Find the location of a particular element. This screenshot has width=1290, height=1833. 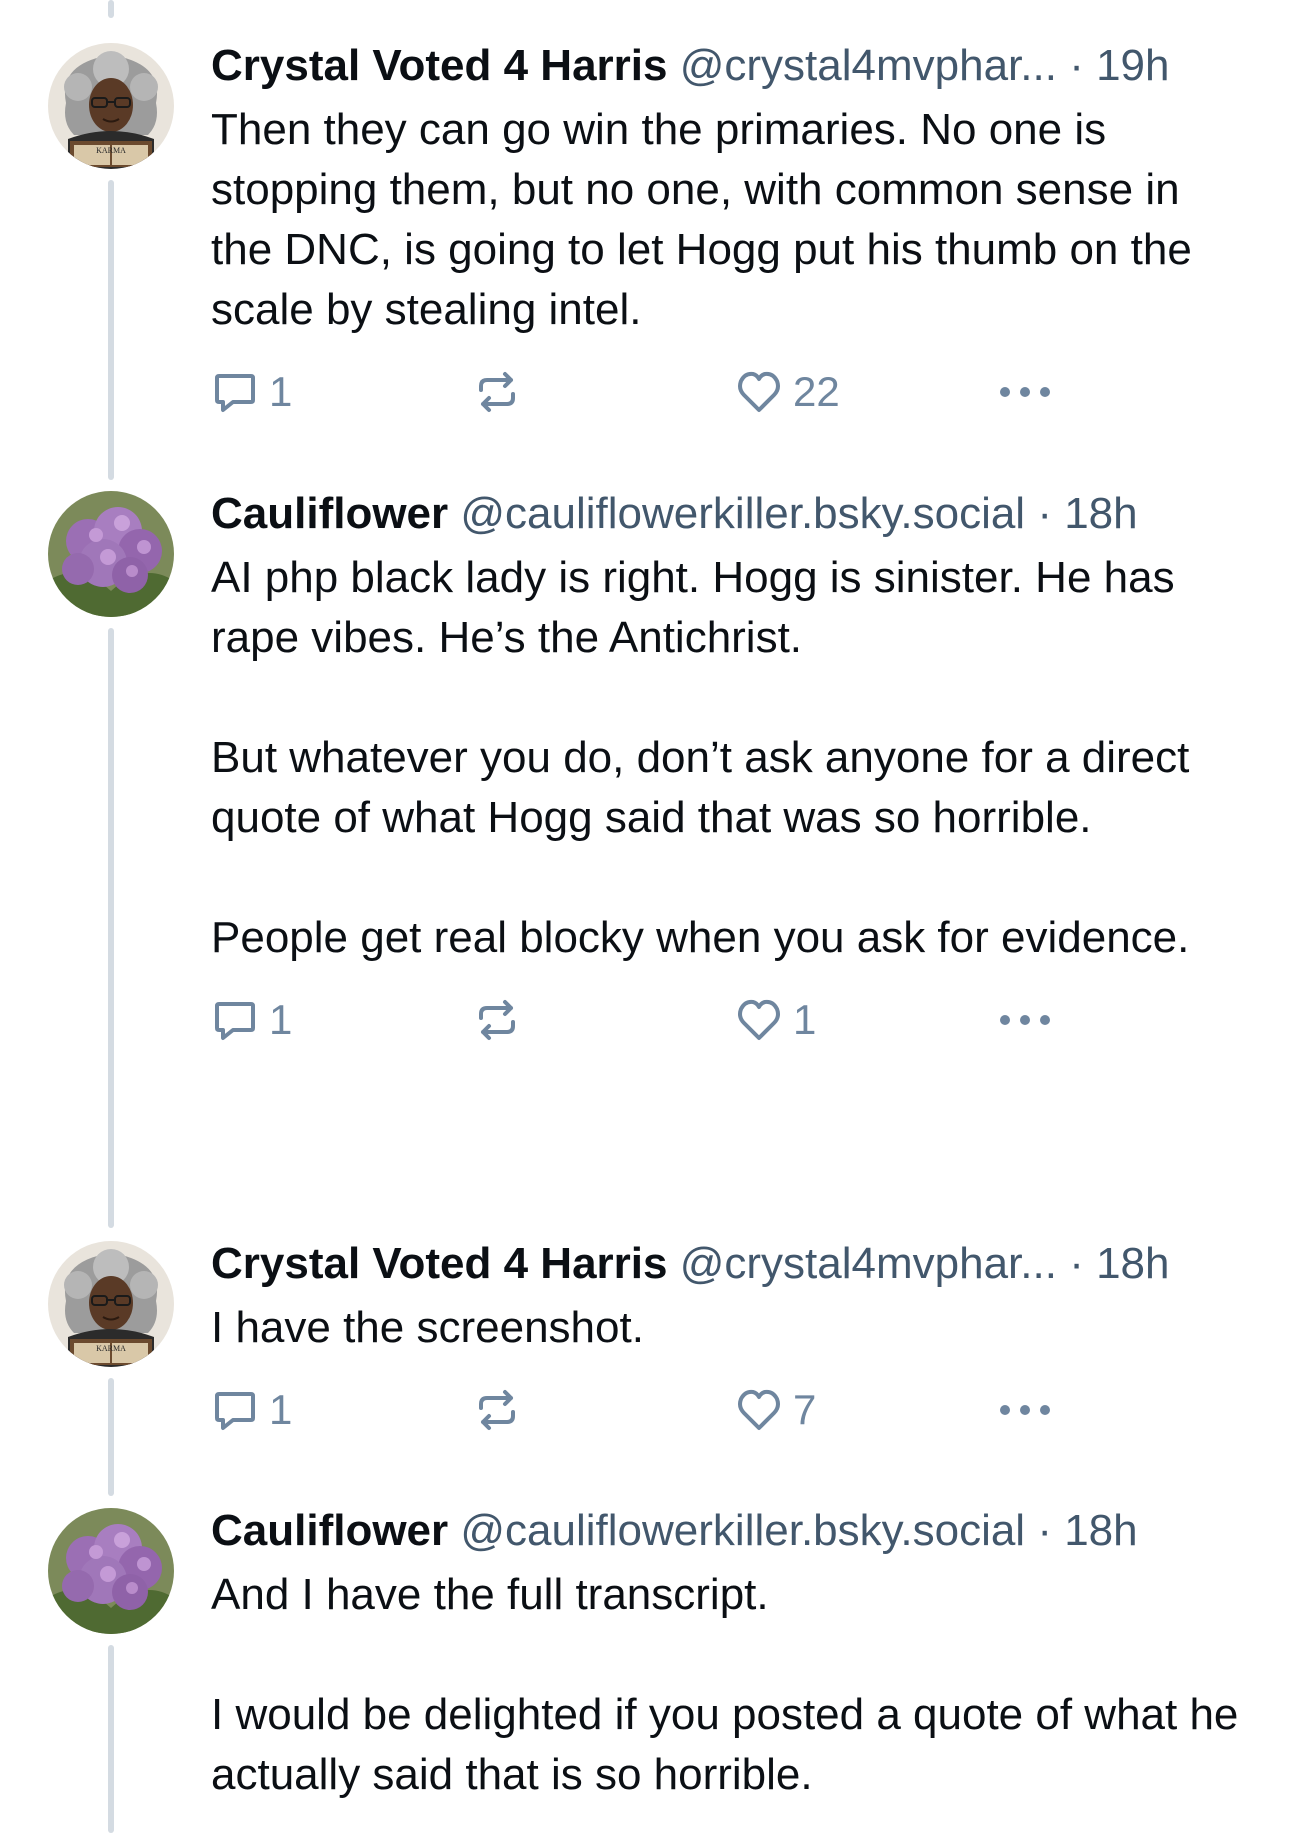

post-paragraph: I have the screenshot. is located at coordinates (427, 1327).